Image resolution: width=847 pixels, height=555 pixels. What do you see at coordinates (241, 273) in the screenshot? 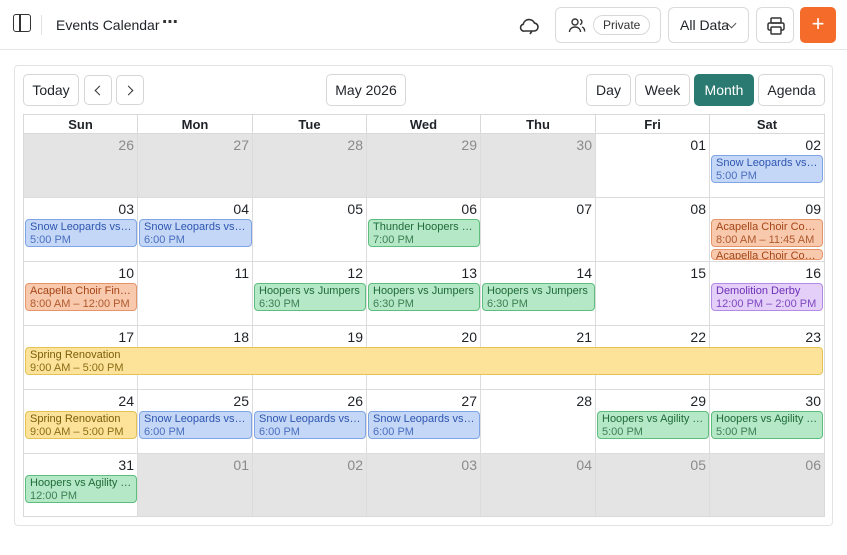
I see `day-number: 11` at bounding box center [241, 273].